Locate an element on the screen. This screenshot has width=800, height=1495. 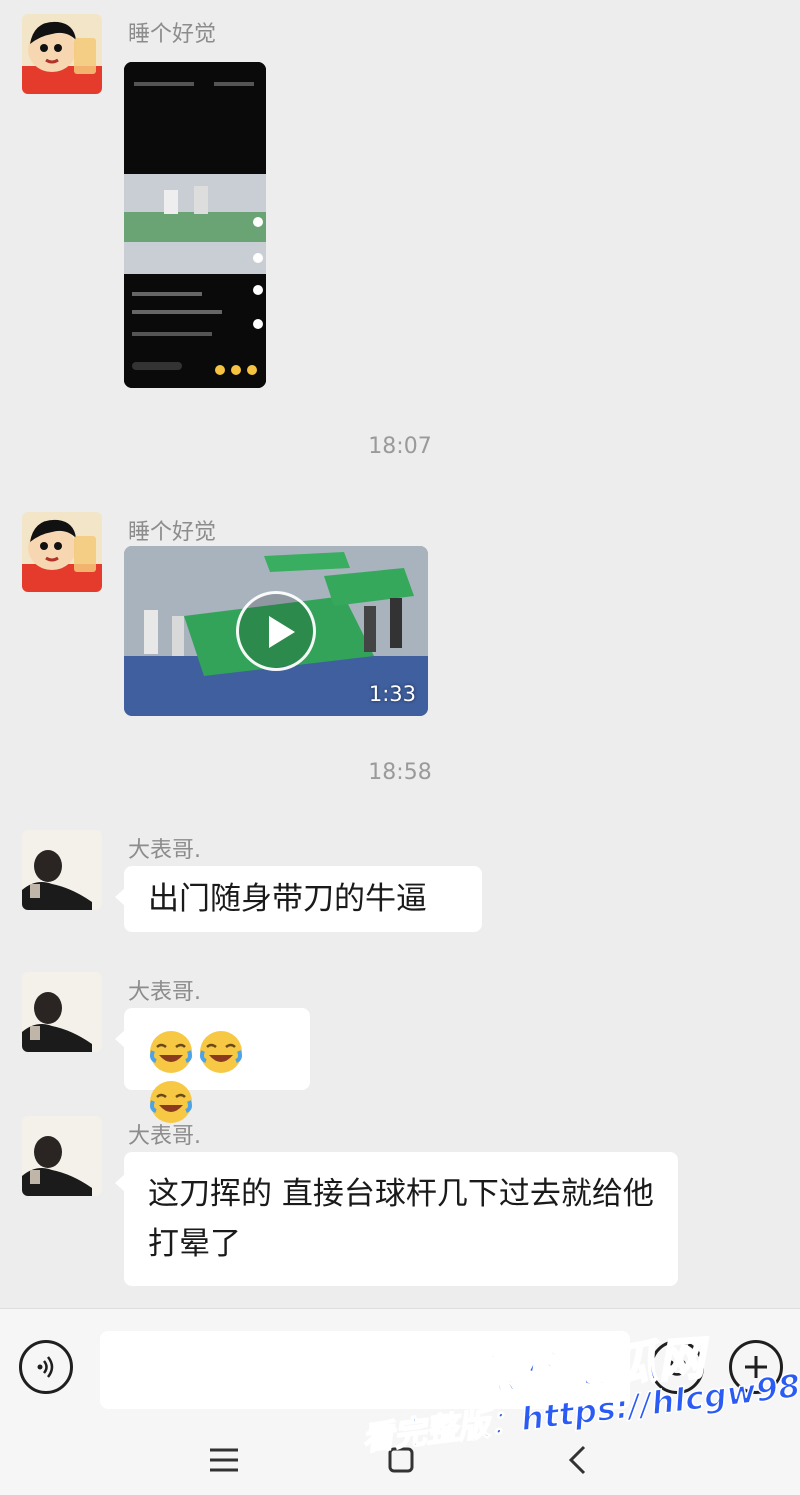
message-bubble is located at coordinates (212, 1065).